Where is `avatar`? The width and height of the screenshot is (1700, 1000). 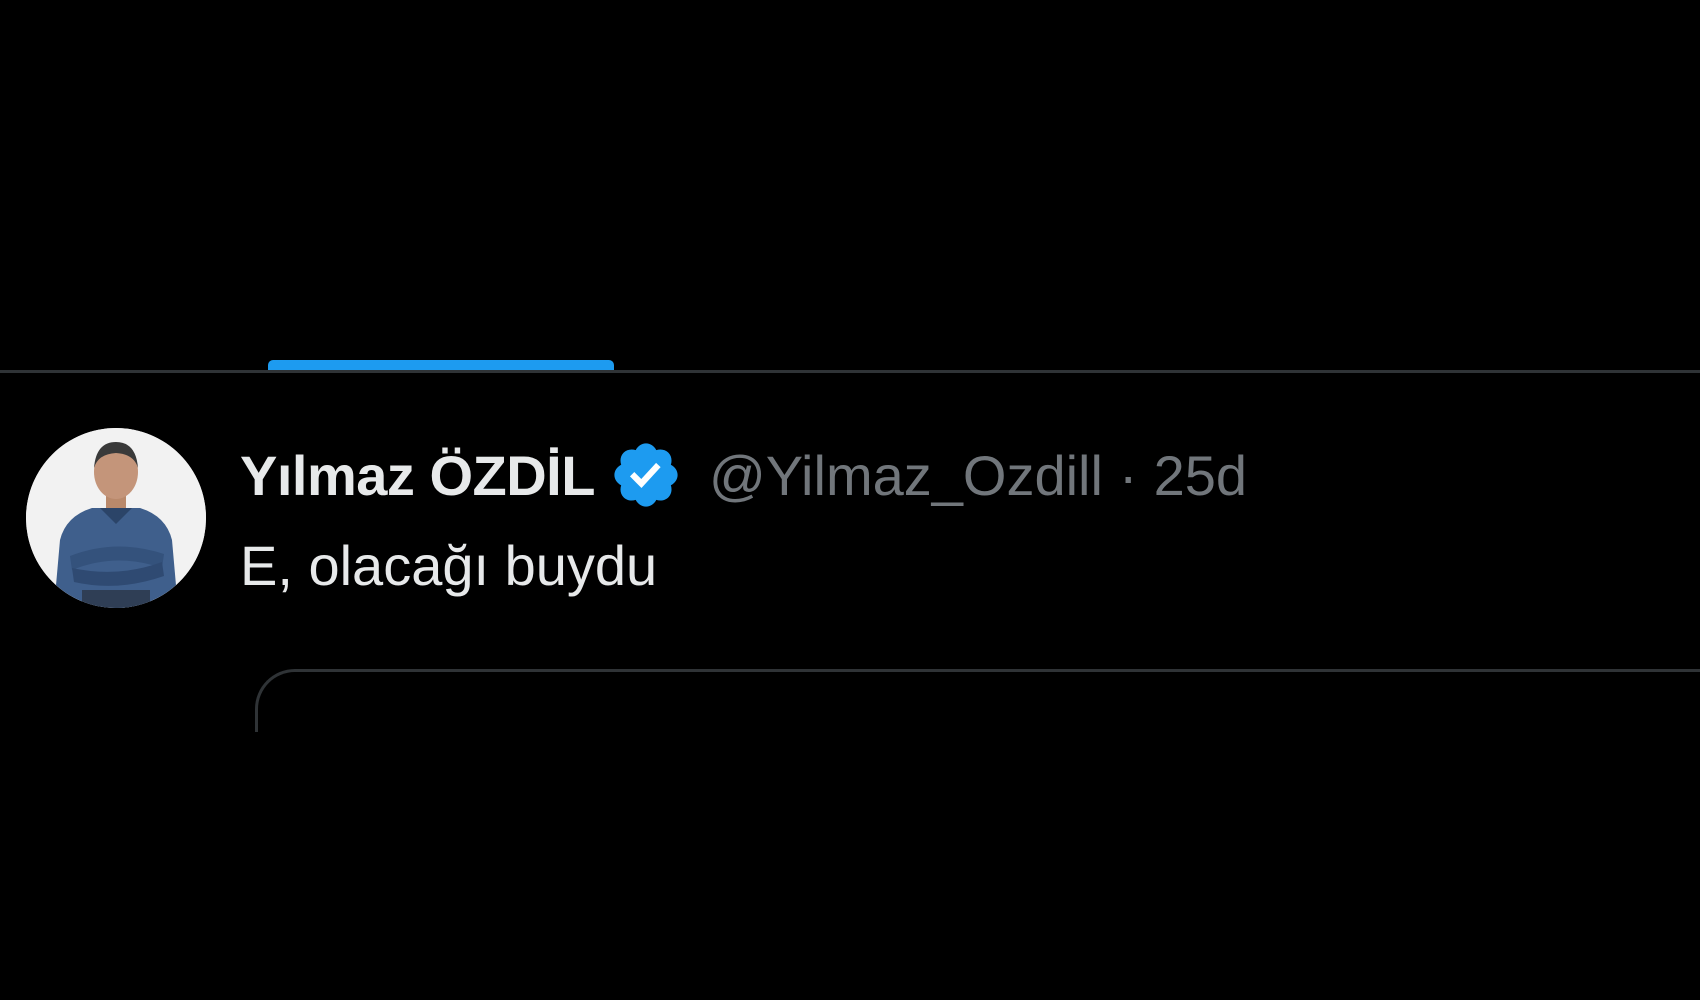
avatar is located at coordinates (116, 518).